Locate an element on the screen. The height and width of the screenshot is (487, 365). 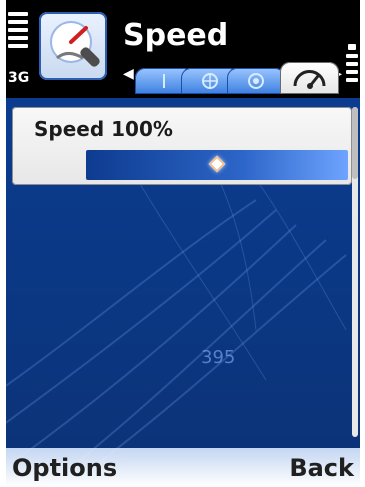
page-title: Speed is located at coordinates (176, 35).